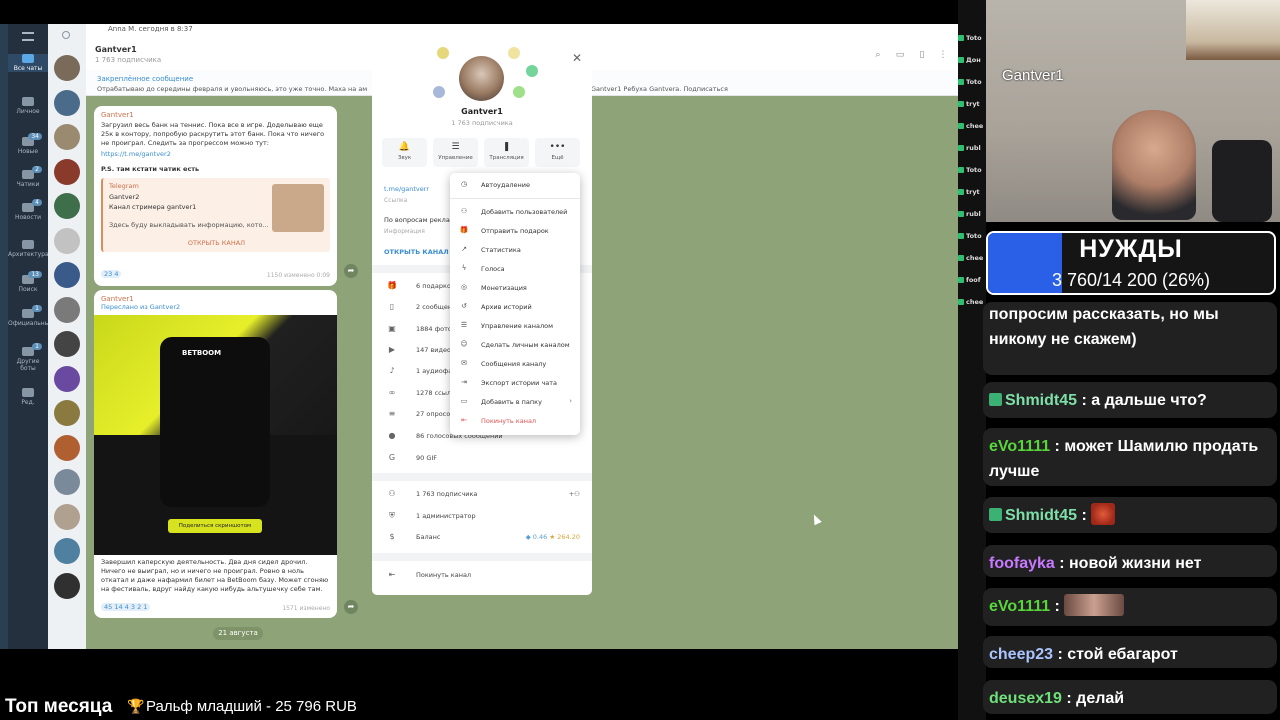 The width and height of the screenshot is (1280, 720). Describe the element at coordinates (406, 189) in the screenshot. I see `channel-link: t.me/gantverr` at that location.